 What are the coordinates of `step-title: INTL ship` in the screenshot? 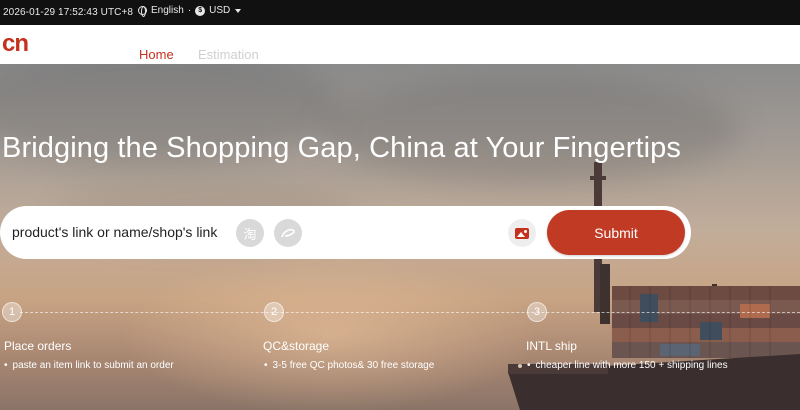 It's located at (551, 346).